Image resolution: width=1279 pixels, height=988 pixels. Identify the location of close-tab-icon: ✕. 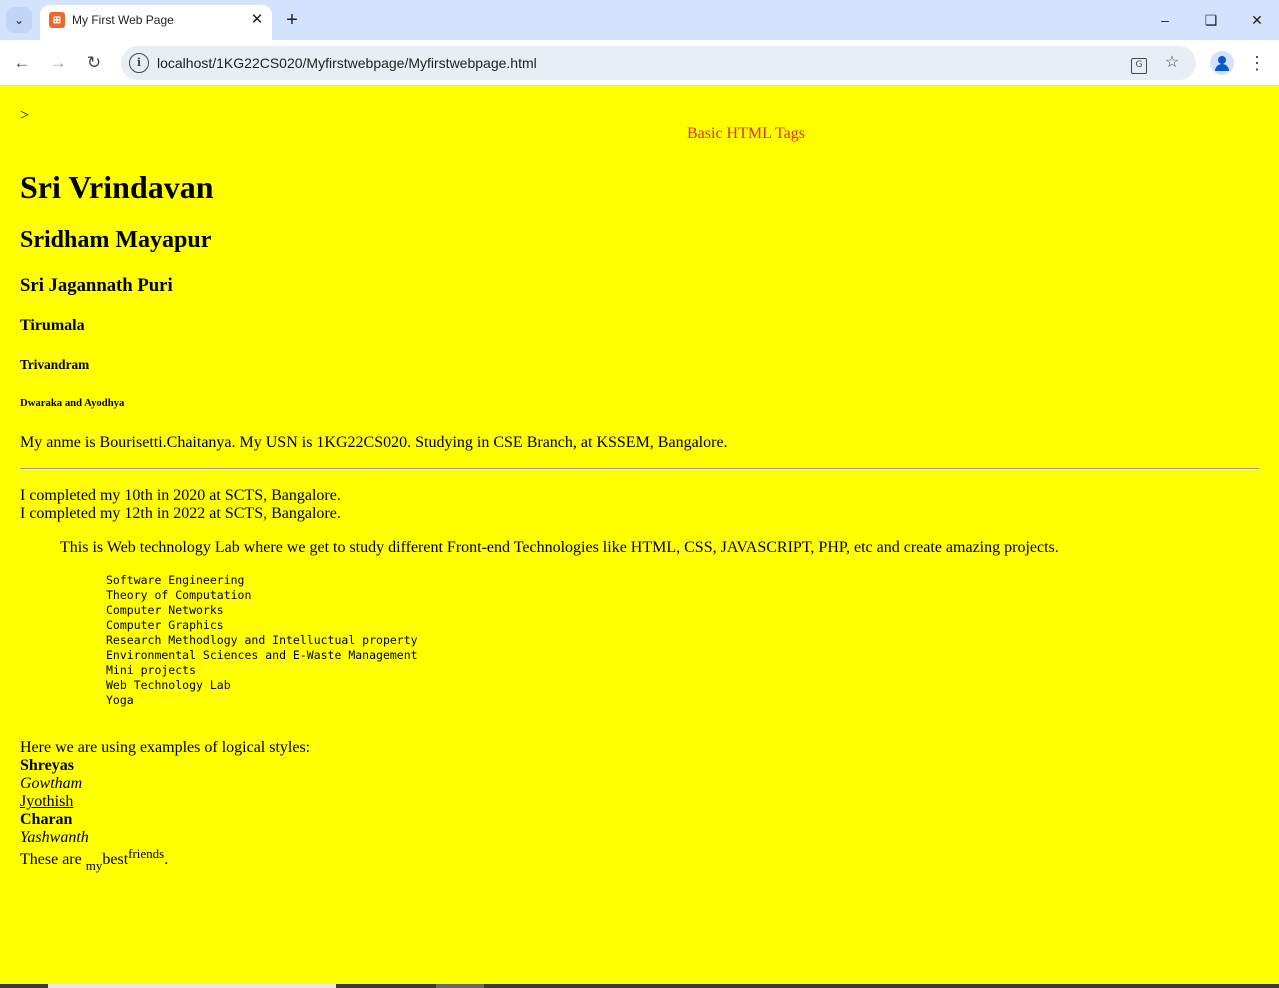
(257, 20).